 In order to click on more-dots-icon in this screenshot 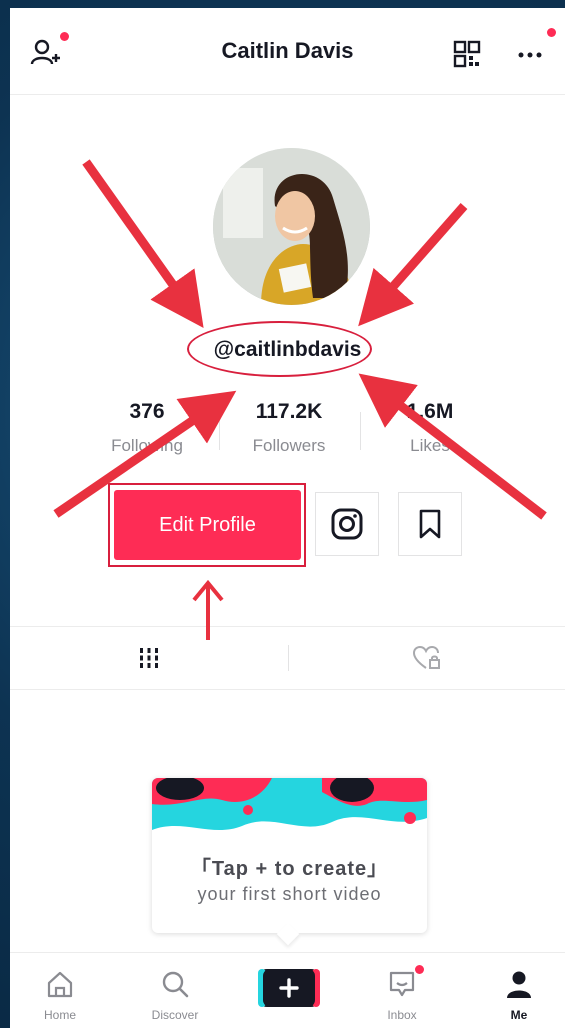, I will do `click(536, 47)`.